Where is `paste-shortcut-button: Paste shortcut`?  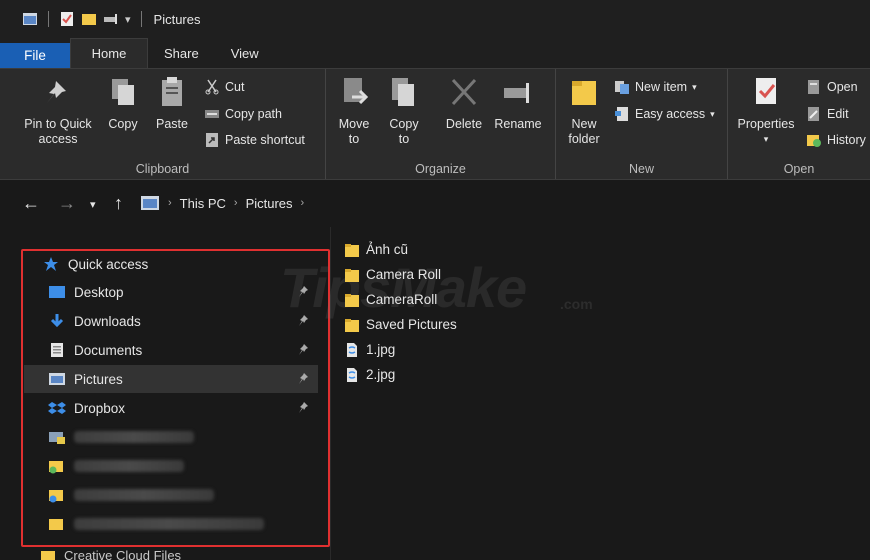
paste-shortcut-button: Paste shortcut is located at coordinates (254, 140).